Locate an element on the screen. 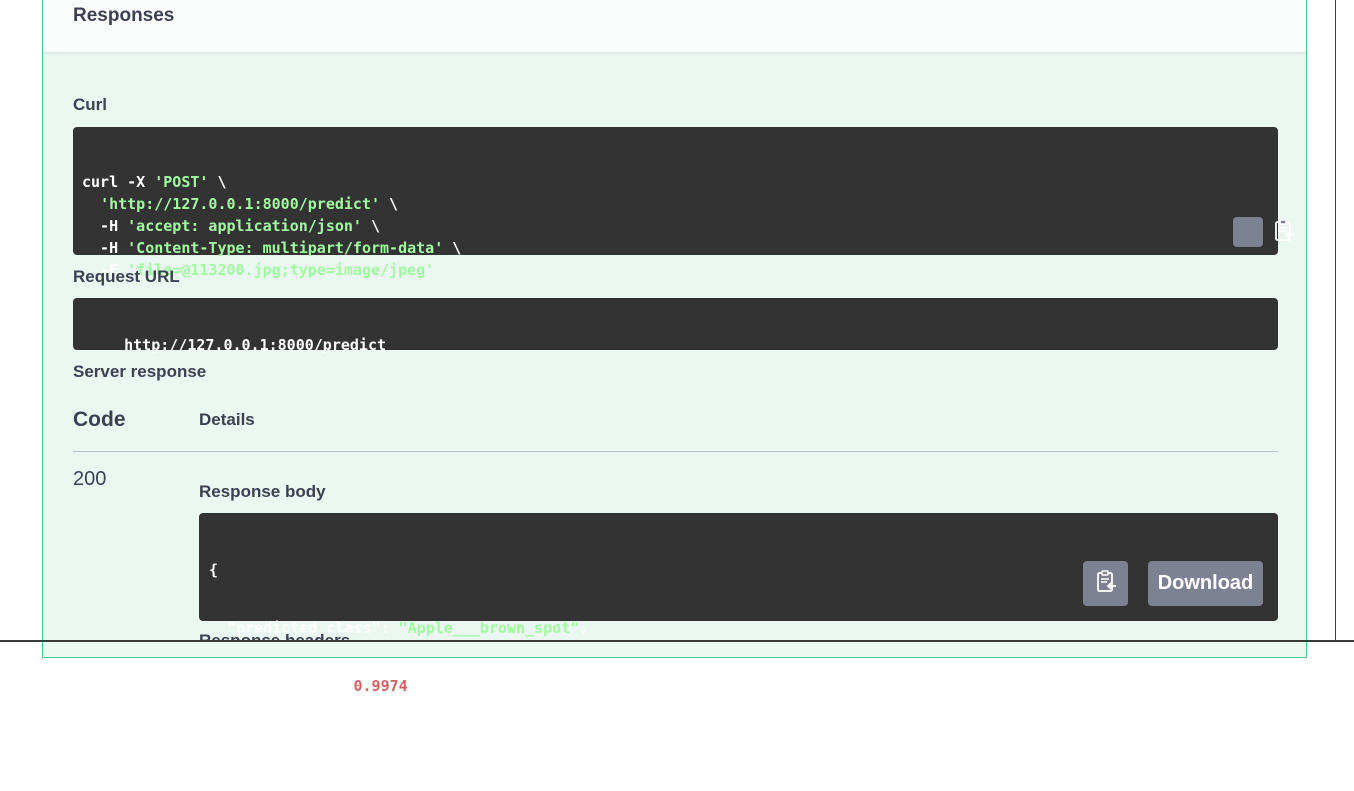 The height and width of the screenshot is (791, 1354). curl-line: 'http://127.0.0.1:8000/predict' \ is located at coordinates (680, 204).